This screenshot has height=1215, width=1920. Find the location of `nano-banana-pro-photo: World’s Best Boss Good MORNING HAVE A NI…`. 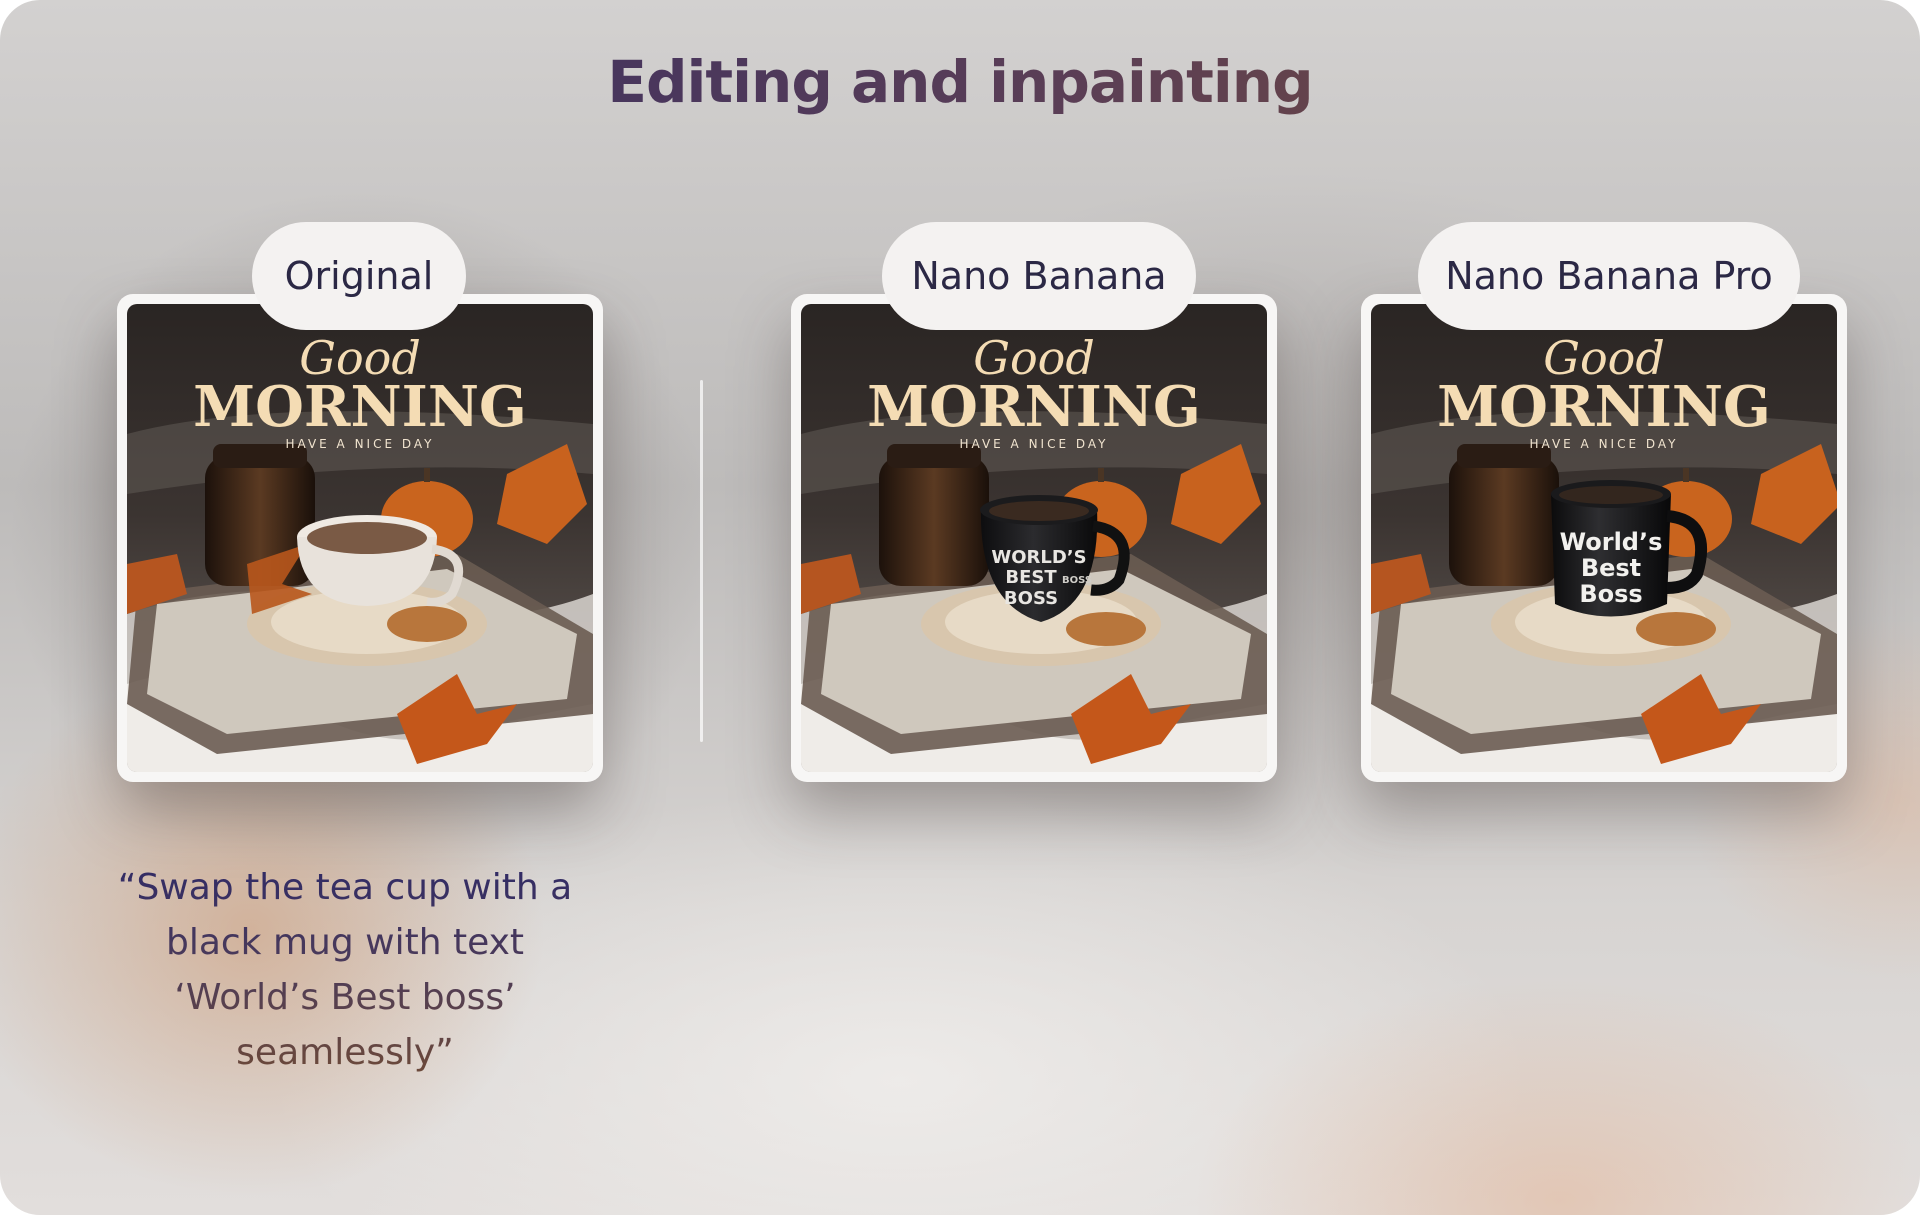

nano-banana-pro-photo: World’s Best Boss Good MORNING HAVE A NI… is located at coordinates (1604, 538).